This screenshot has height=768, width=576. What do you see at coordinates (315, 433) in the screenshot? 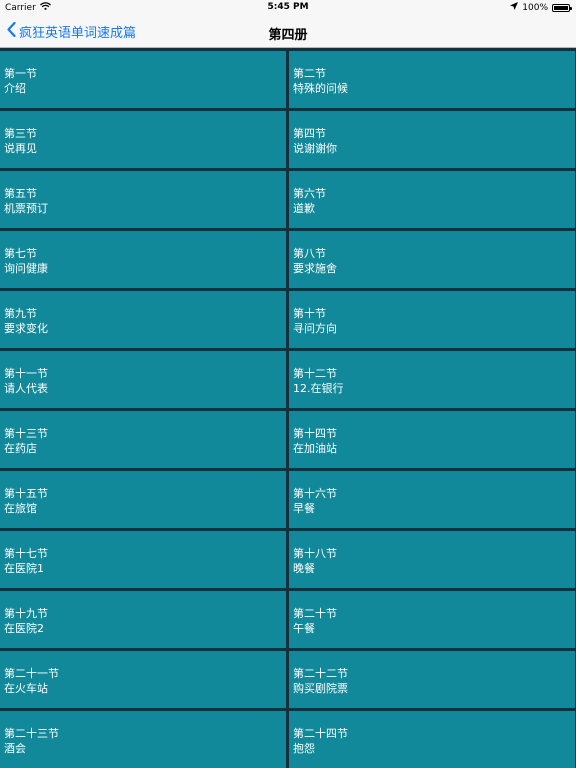
I see `lesson-section-label: 第十四节` at bounding box center [315, 433].